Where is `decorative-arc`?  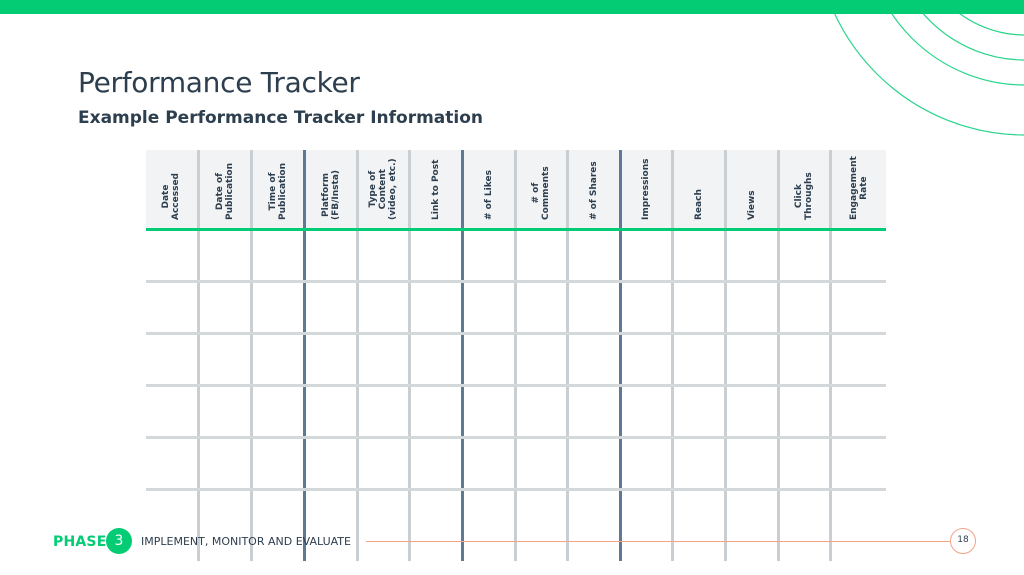 decorative-arc is located at coordinates (926, 68).